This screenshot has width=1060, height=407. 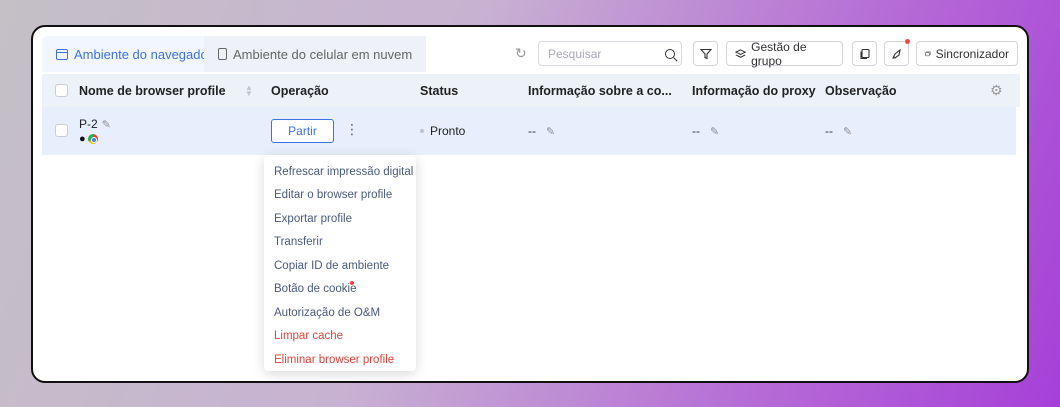 I want to click on profile-name: P-2 ✎, so click(x=95, y=124).